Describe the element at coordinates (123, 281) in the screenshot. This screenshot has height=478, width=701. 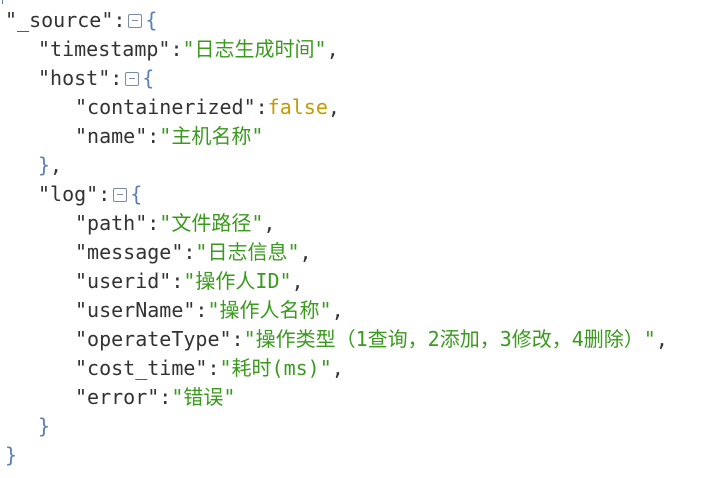
I see `userid-key: "userid"` at that location.